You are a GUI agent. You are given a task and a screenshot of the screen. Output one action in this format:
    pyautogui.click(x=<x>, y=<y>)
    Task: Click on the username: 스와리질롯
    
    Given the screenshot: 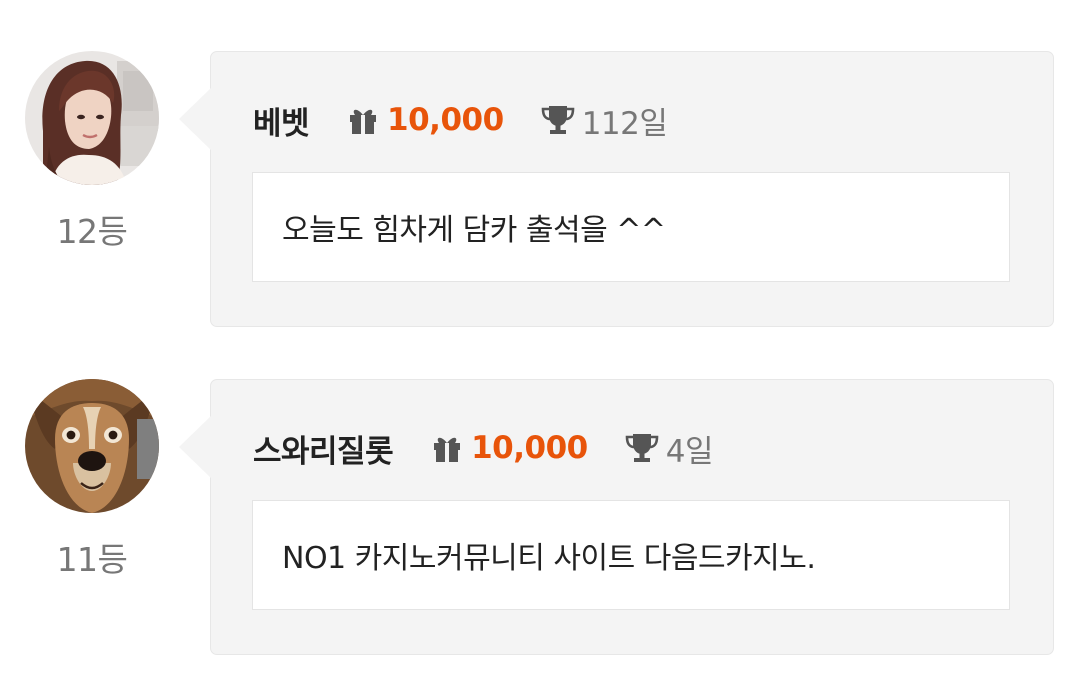 What is the action you would take?
    pyautogui.click(x=323, y=448)
    